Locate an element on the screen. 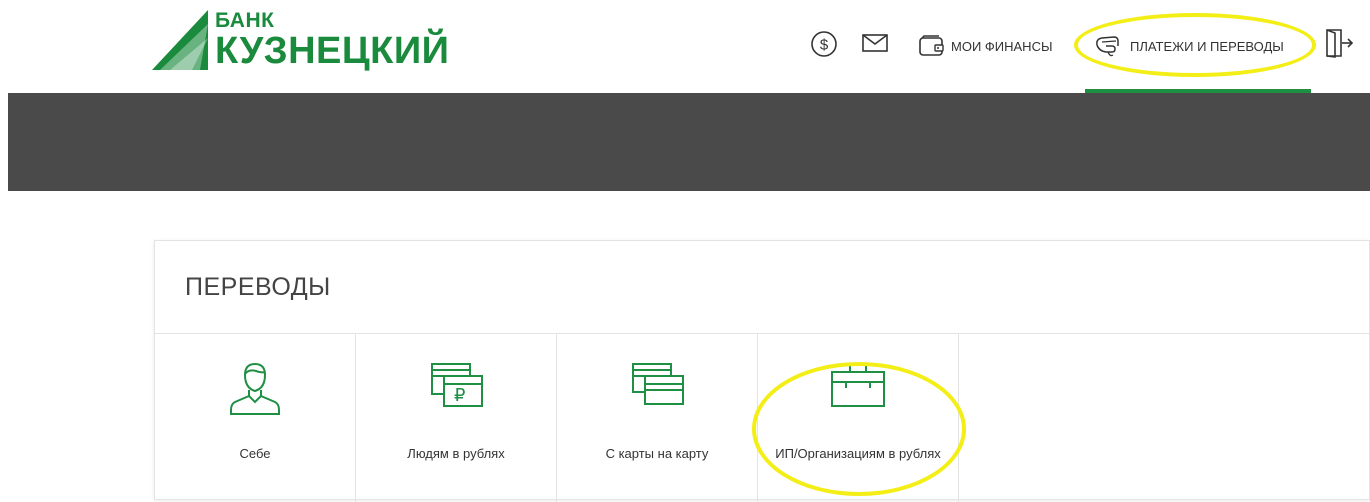  transfer-to-self-label: Себе is located at coordinates (255, 453).